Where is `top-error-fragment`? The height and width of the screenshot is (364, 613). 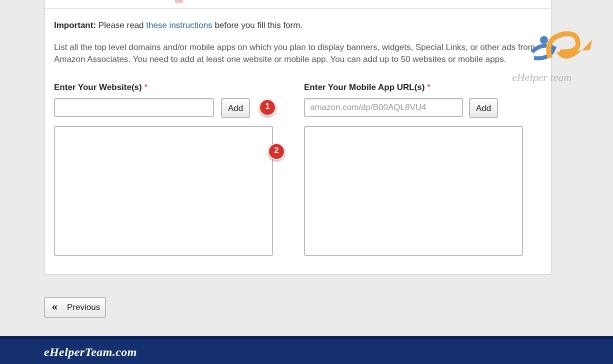
top-error-fragment is located at coordinates (179, 1).